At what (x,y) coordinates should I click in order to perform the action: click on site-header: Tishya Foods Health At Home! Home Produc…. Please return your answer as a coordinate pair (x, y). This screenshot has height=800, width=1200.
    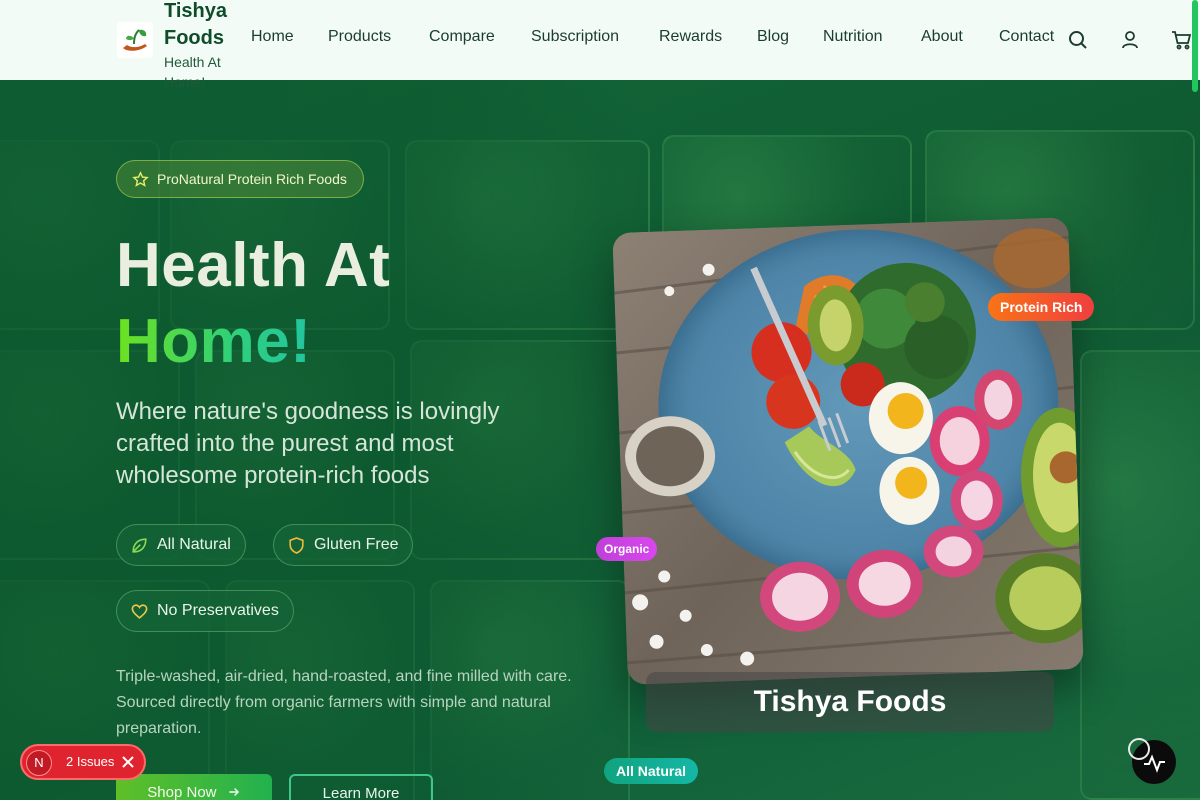
    Looking at the image, I should click on (600, 45).